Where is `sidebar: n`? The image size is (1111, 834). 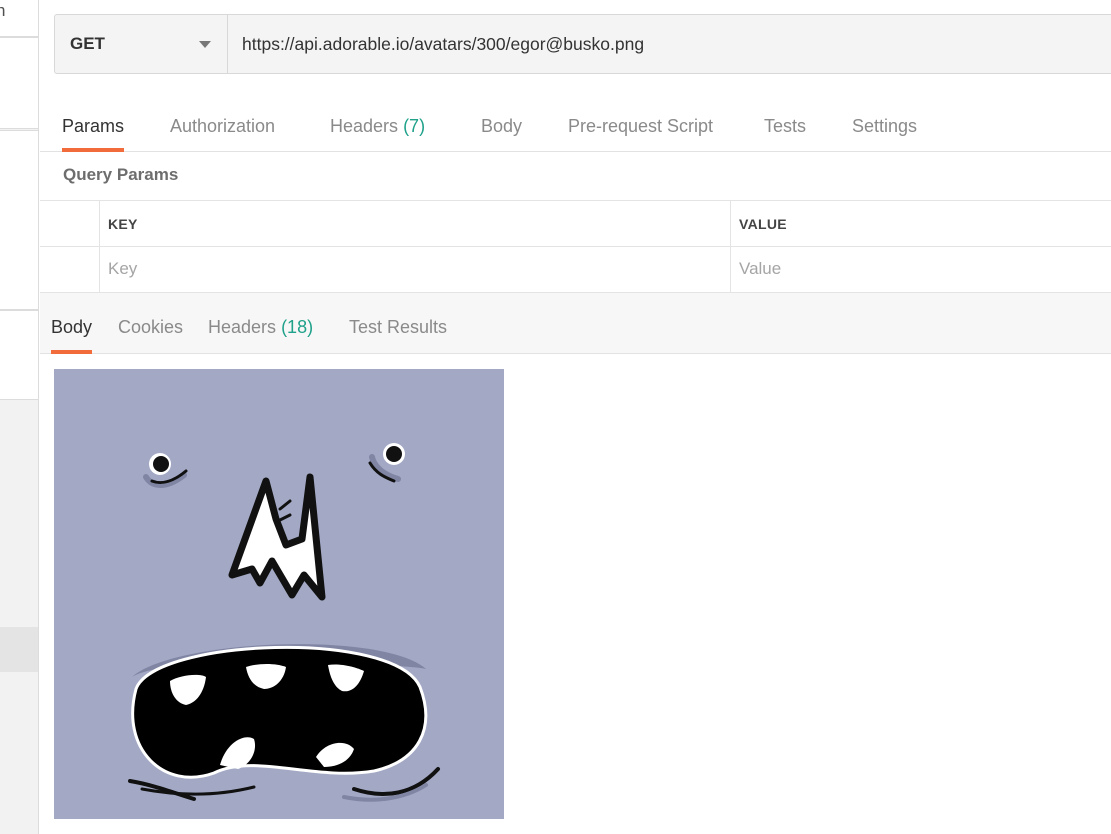
sidebar: n is located at coordinates (19, 417).